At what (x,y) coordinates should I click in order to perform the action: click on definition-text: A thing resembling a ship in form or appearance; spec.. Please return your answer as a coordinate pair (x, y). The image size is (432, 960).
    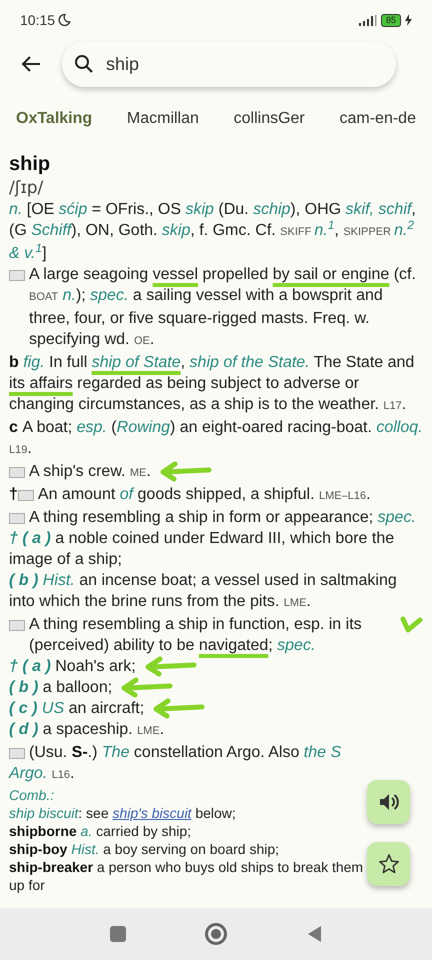
    Looking at the image, I should click on (222, 518).